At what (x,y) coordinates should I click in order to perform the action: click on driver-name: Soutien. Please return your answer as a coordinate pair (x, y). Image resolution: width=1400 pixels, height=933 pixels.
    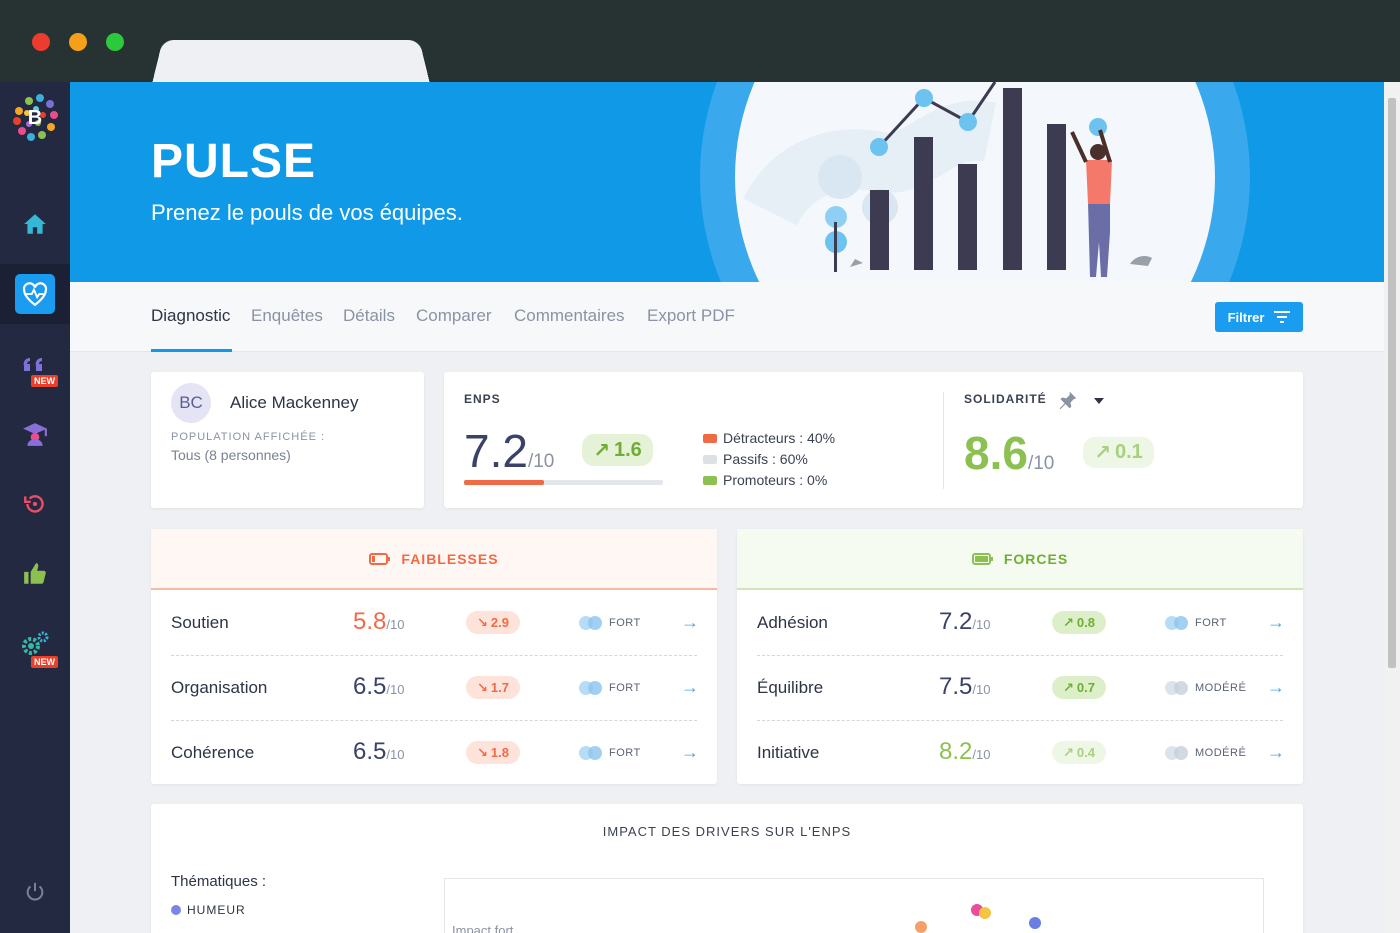
    Looking at the image, I should click on (200, 622).